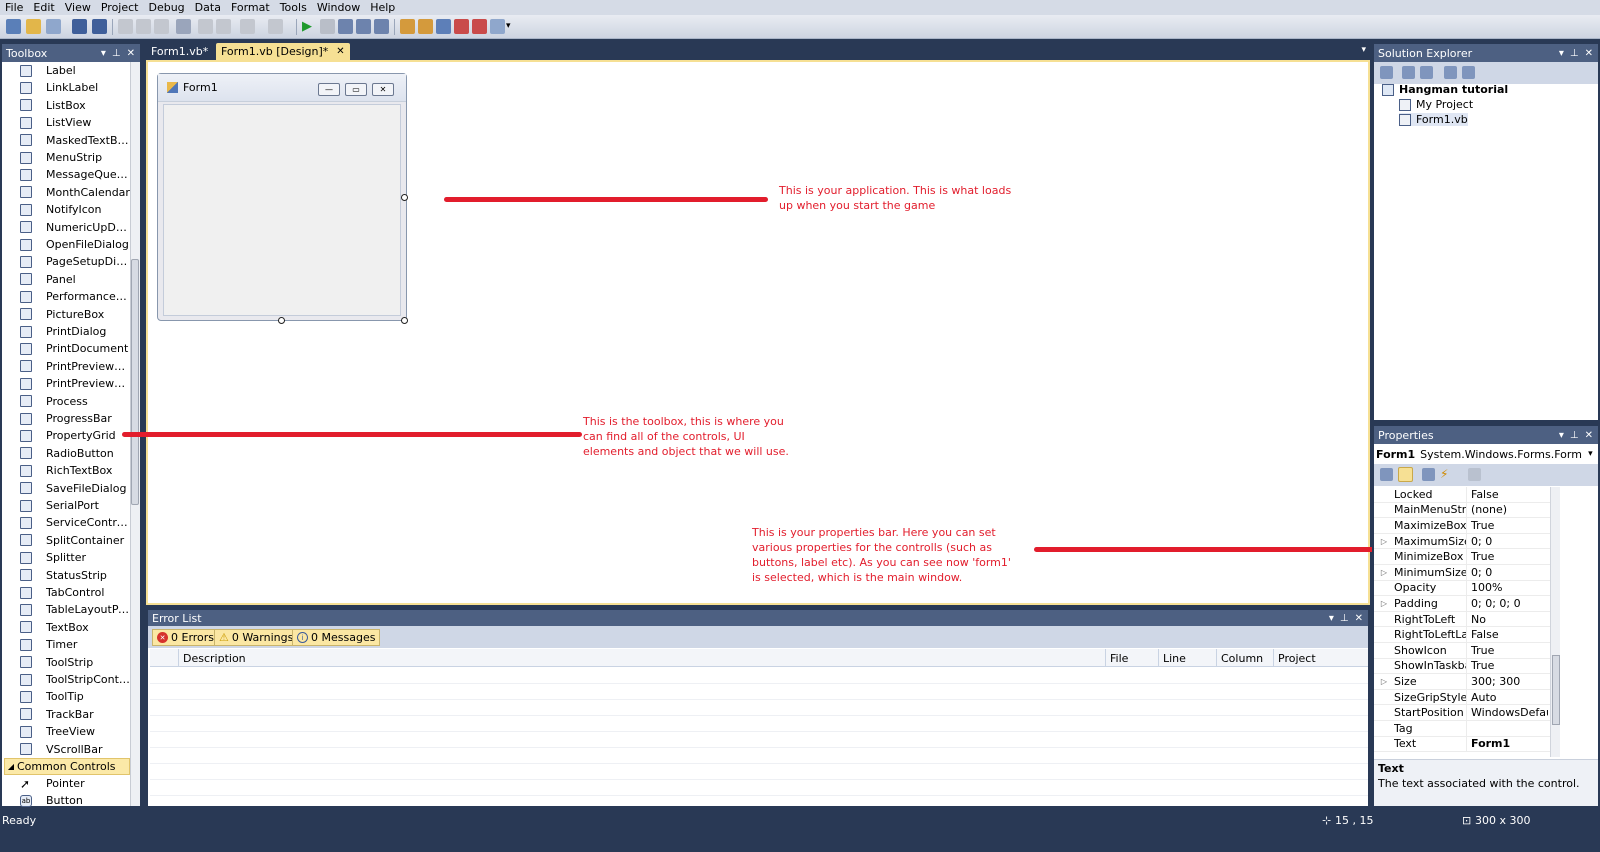 This screenshot has width=1600, height=852. What do you see at coordinates (66, 609) in the screenshot?
I see `toolbox-item-tablelayoutpanel: TableLayoutPanel` at bounding box center [66, 609].